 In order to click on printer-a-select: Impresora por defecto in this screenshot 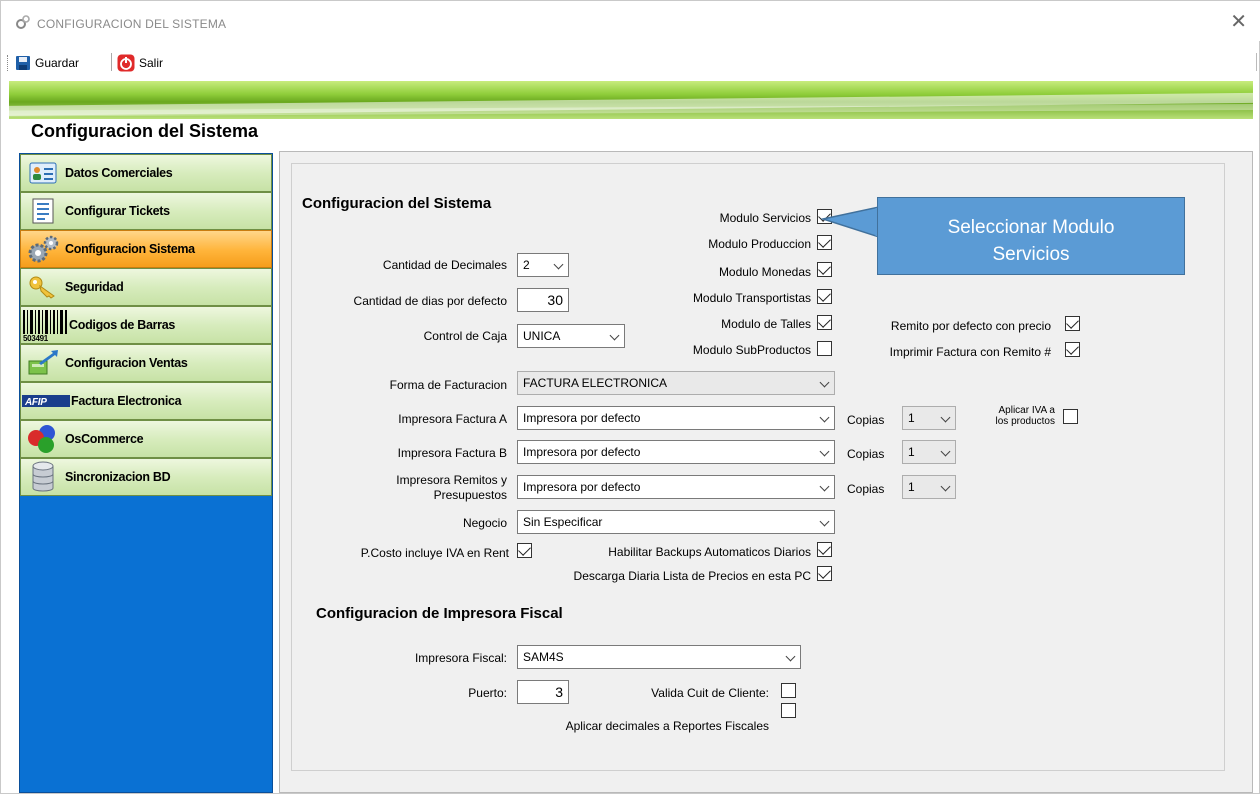, I will do `click(676, 418)`.